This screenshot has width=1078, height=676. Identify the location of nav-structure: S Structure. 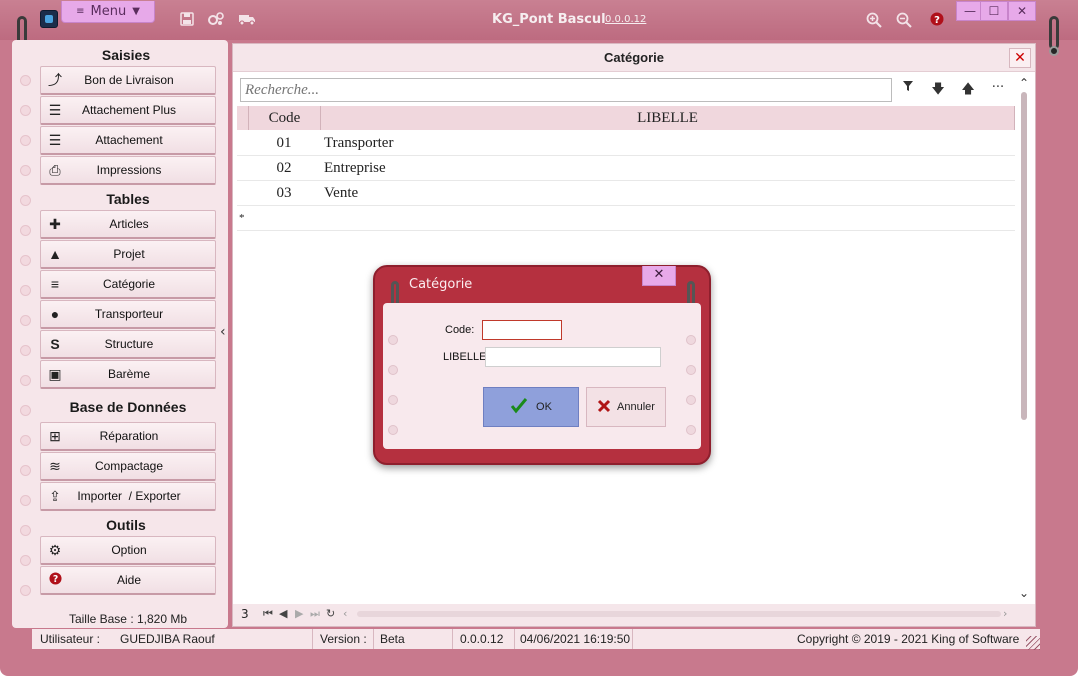
(128, 344).